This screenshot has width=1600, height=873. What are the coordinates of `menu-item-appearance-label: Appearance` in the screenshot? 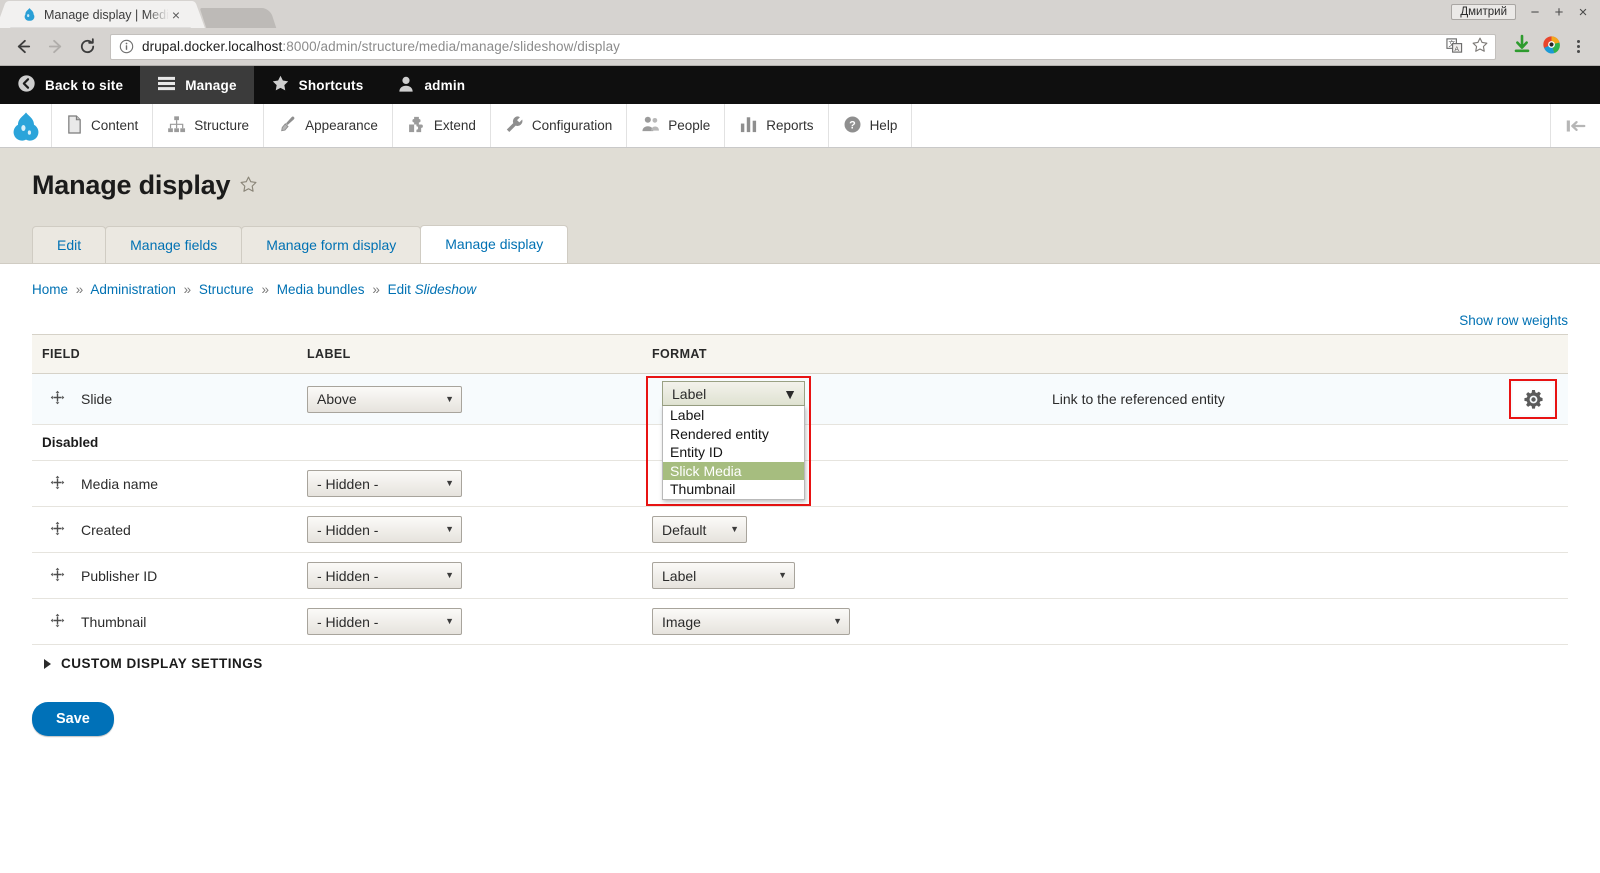 It's located at (341, 125).